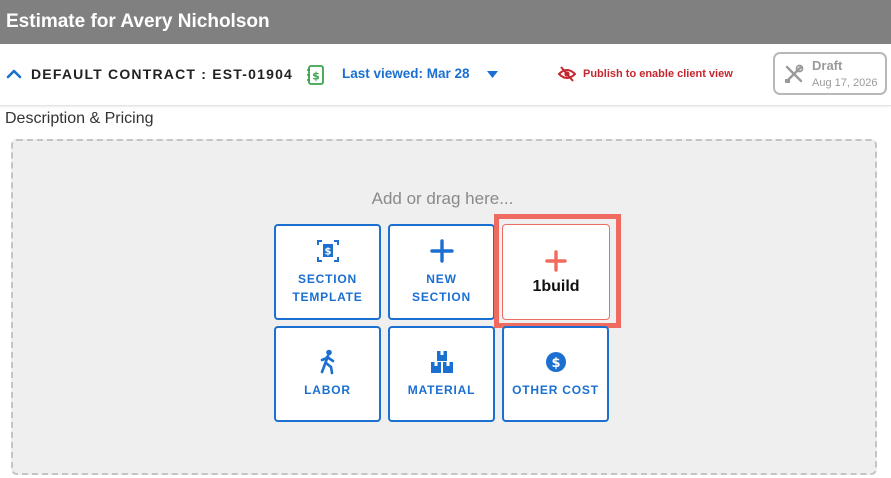 This screenshot has height=478, width=891. What do you see at coordinates (445, 22) in the screenshot?
I see `window-title: Estimate for Avery Nicholson` at bounding box center [445, 22].